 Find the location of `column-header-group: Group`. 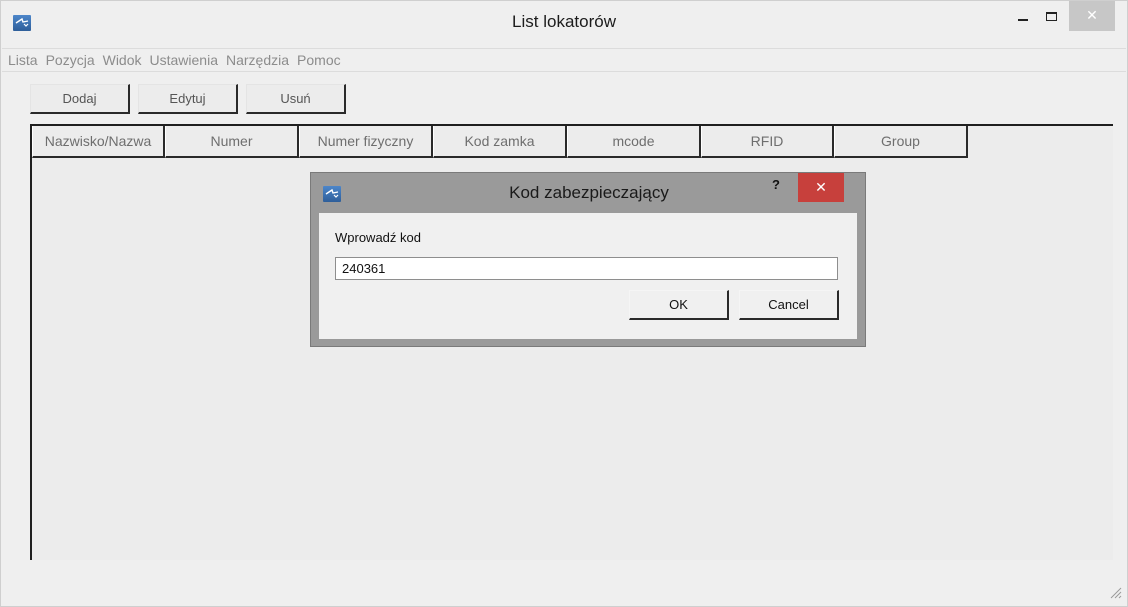

column-header-group: Group is located at coordinates (901, 142).